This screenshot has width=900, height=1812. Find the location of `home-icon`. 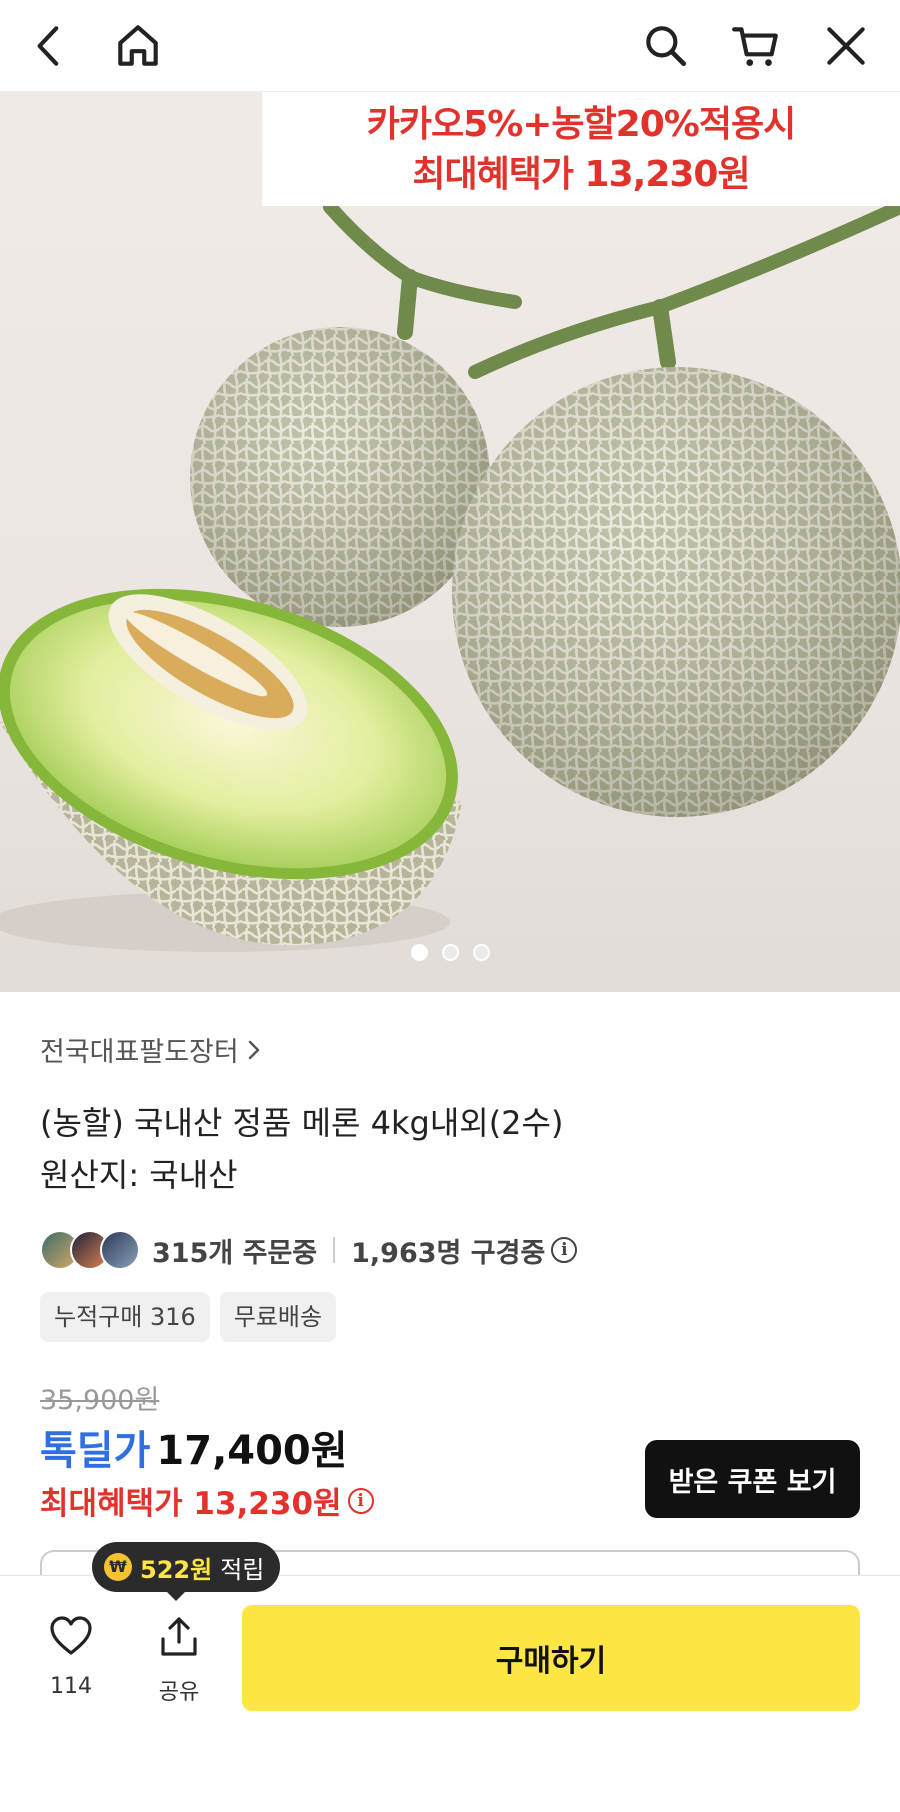

home-icon is located at coordinates (138, 45).